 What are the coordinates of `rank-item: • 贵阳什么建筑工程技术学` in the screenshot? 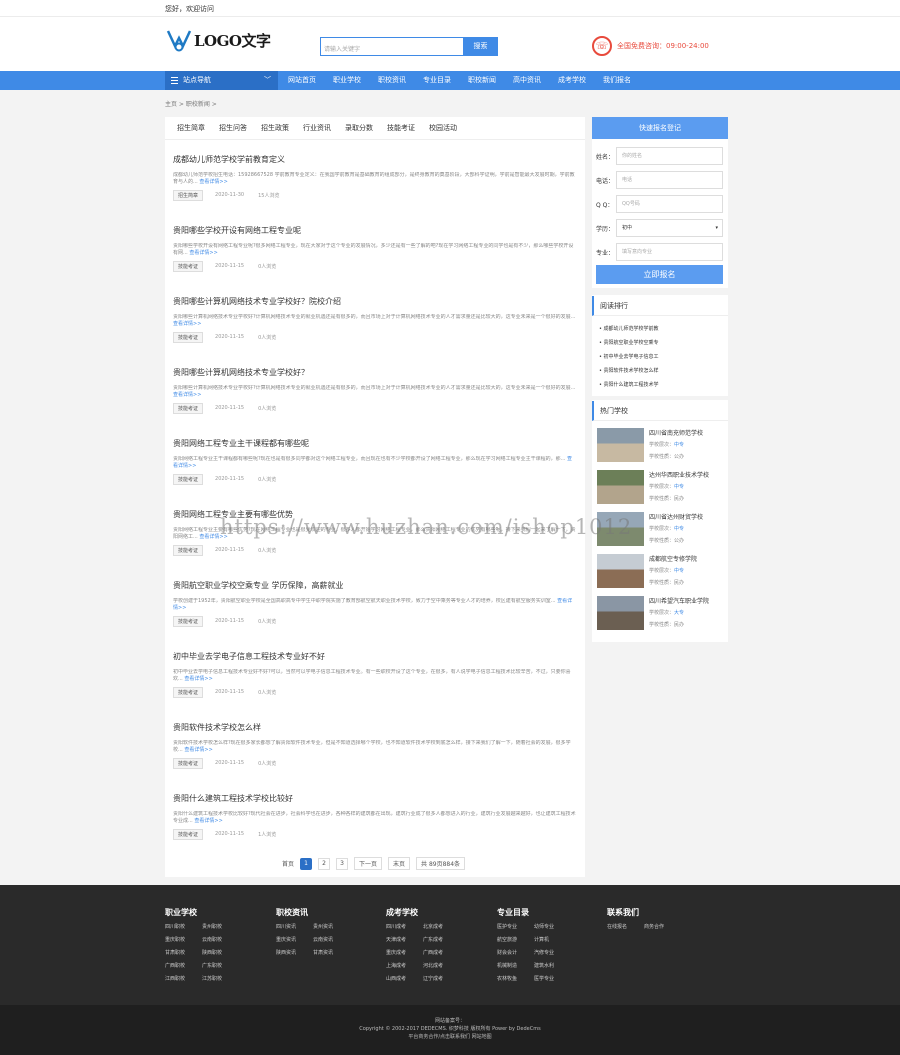 It's located at (663, 385).